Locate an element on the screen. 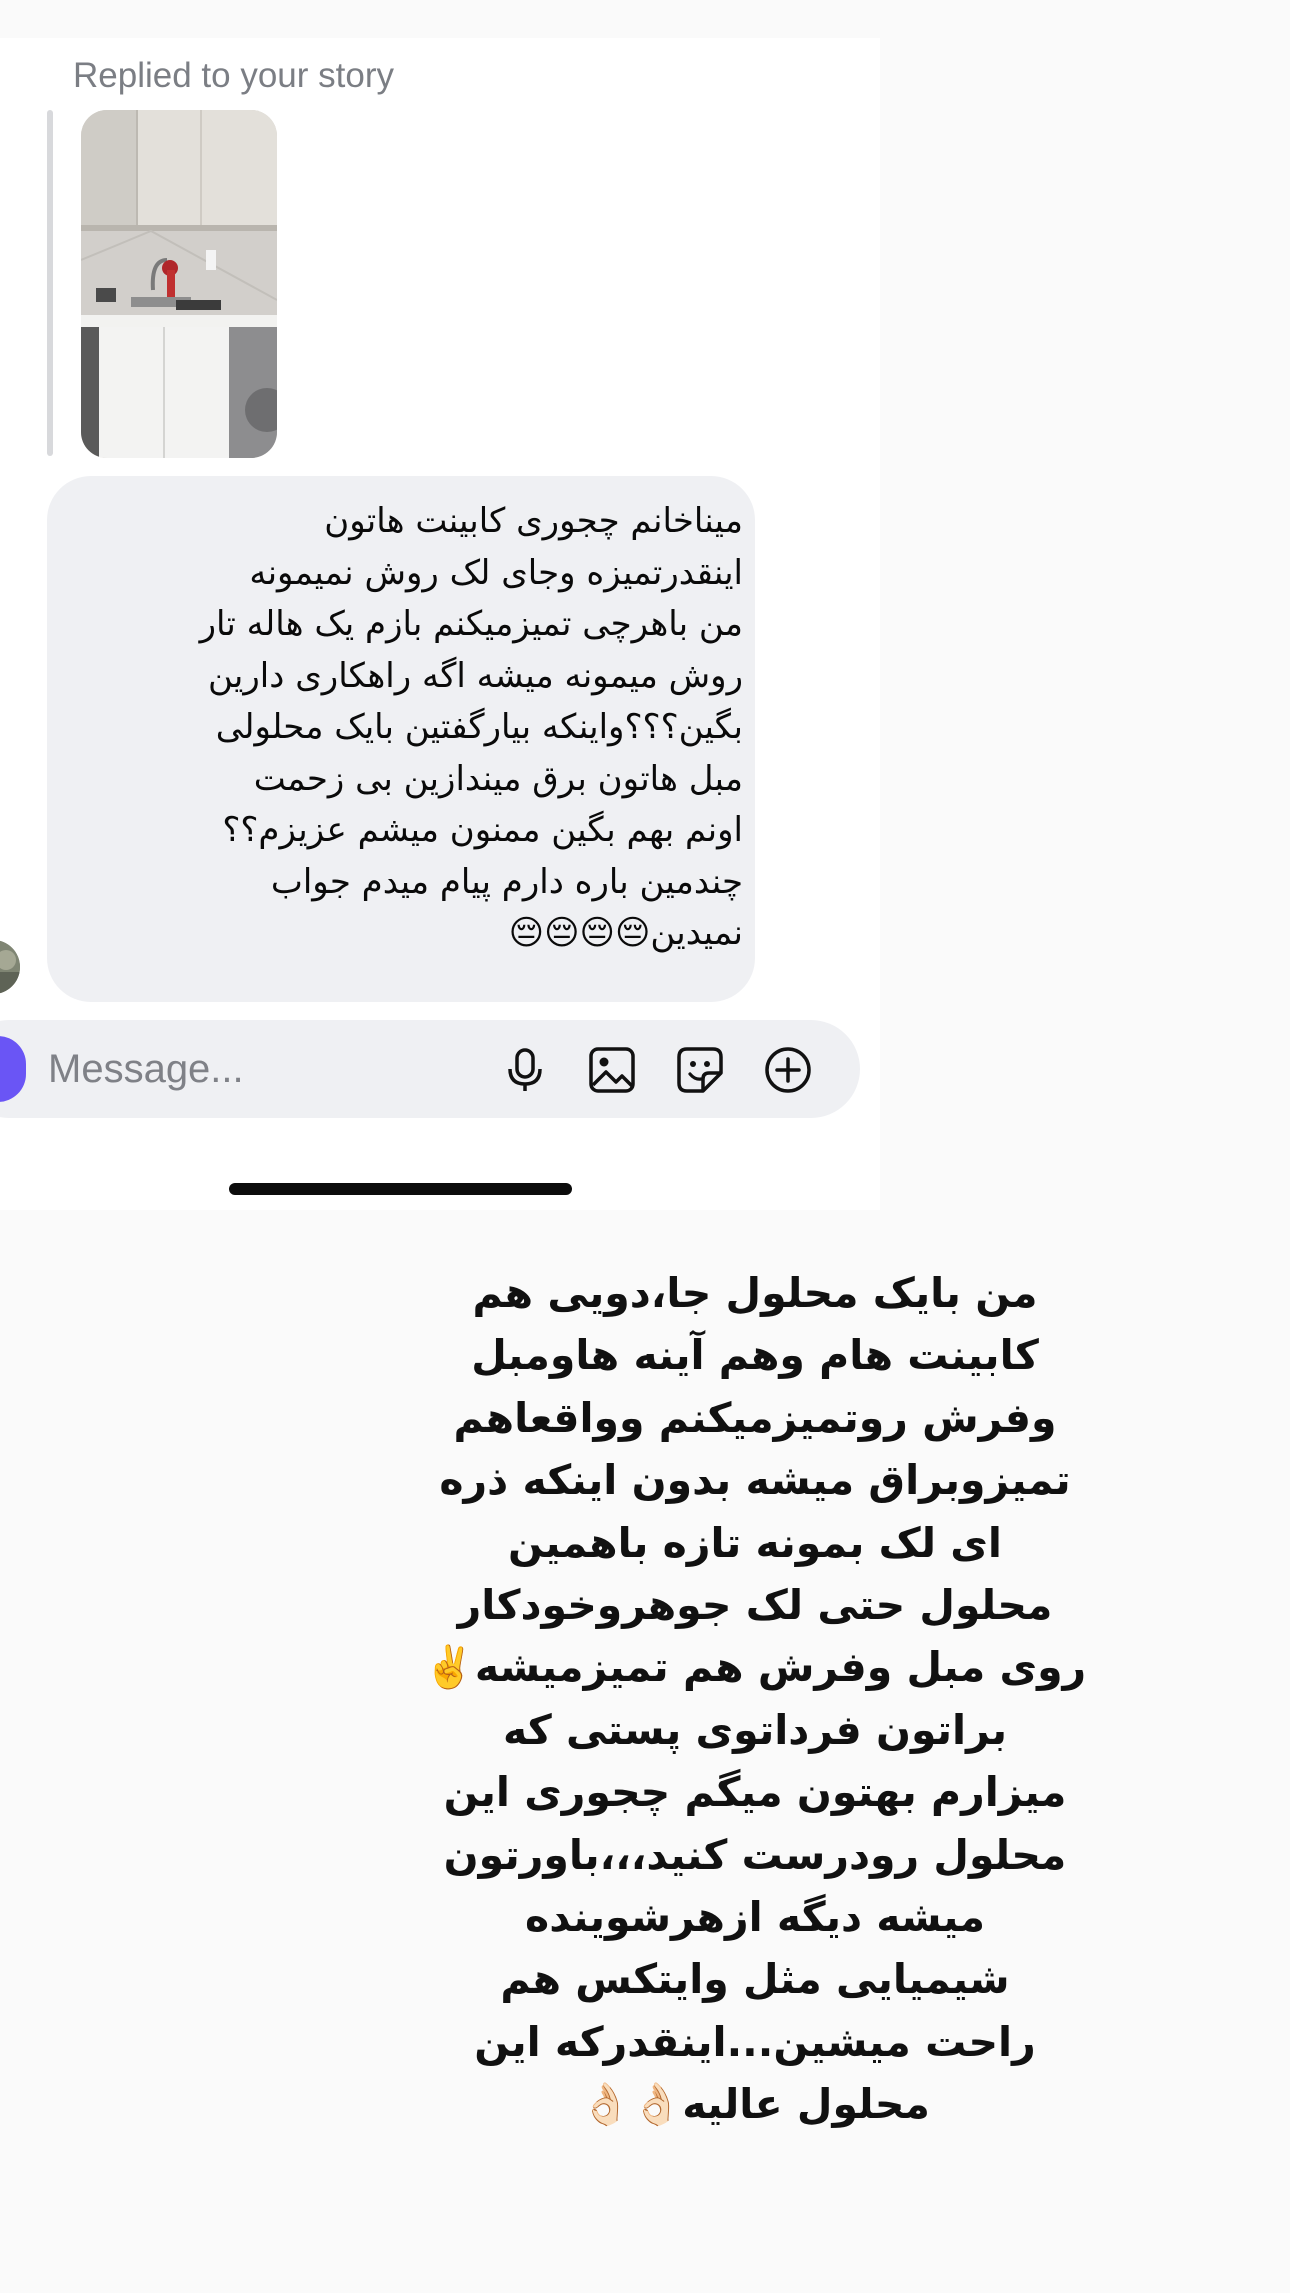 The height and width of the screenshot is (2293, 1290). message-composer is located at coordinates (430, 1069).